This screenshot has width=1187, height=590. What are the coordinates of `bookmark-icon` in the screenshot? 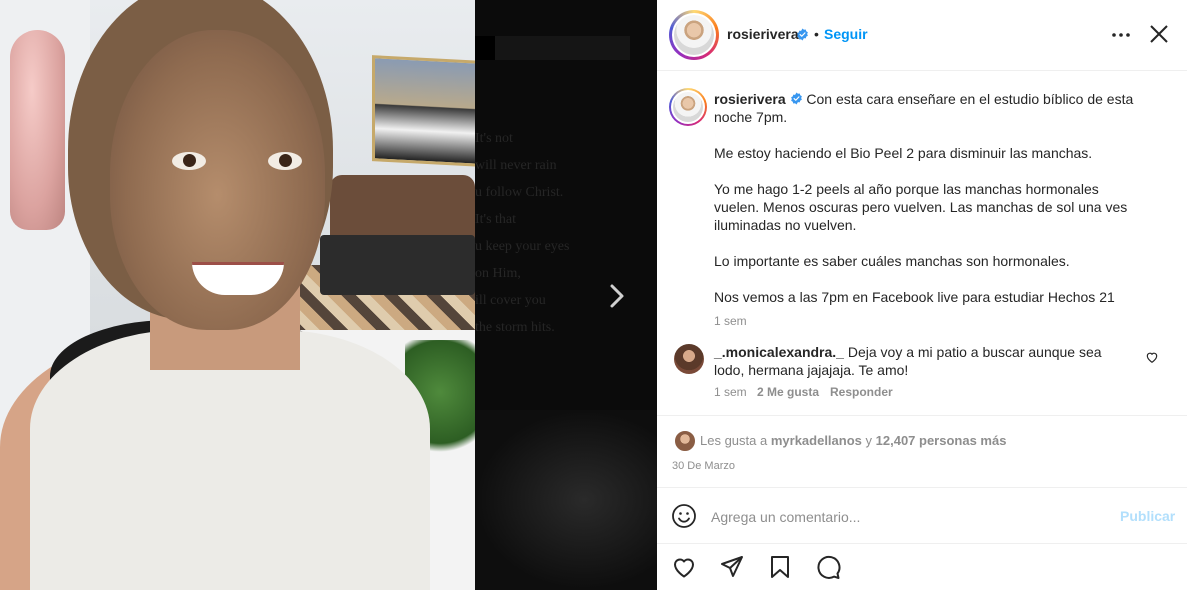 It's located at (780, 567).